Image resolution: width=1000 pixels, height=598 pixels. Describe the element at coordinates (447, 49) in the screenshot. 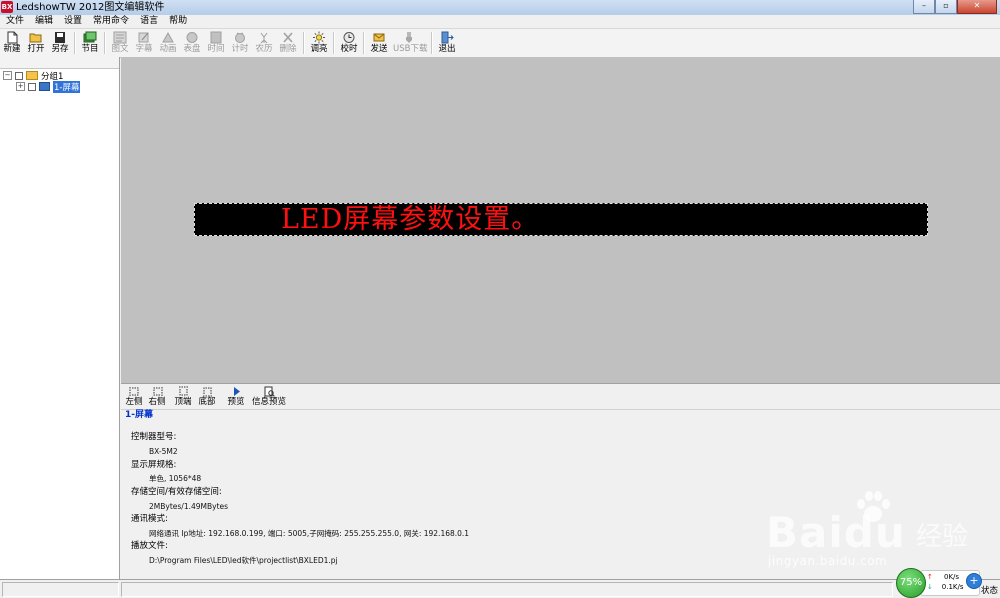

I see `exit-button-label: 退出` at that location.